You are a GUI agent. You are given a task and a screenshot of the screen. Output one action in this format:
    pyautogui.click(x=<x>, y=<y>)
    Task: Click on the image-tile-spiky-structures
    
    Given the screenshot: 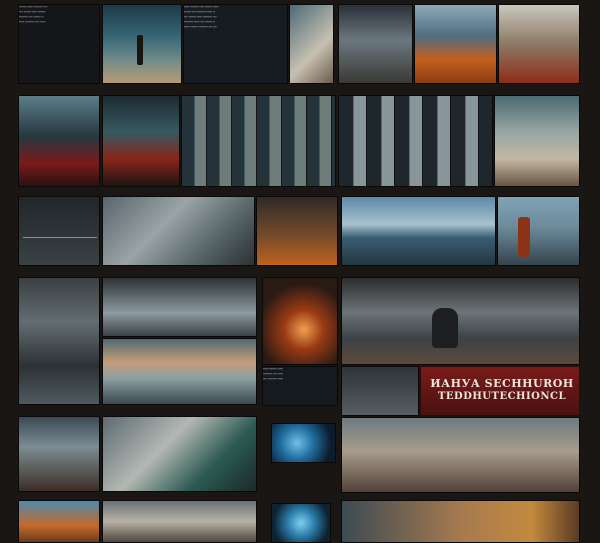 What is the action you would take?
    pyautogui.click(x=460, y=455)
    